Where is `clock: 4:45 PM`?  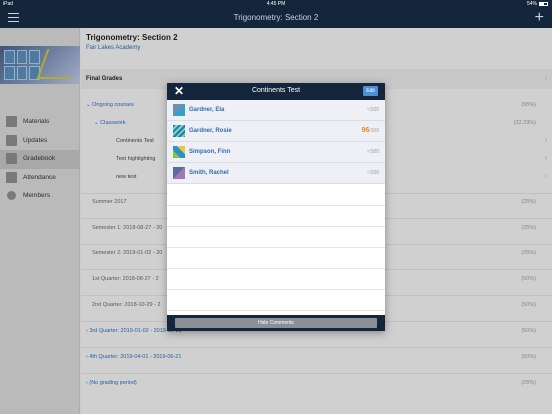 clock: 4:45 PM is located at coordinates (276, 4).